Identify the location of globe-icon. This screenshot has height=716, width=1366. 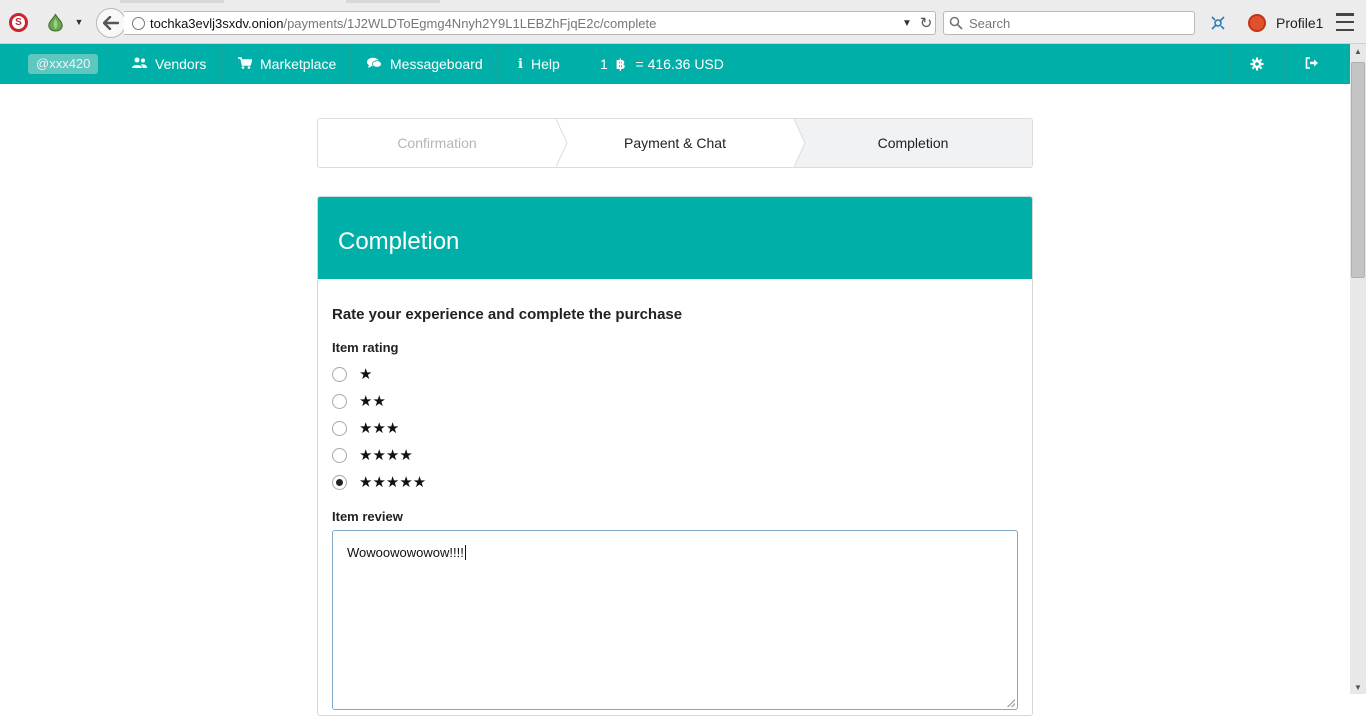
(138, 23).